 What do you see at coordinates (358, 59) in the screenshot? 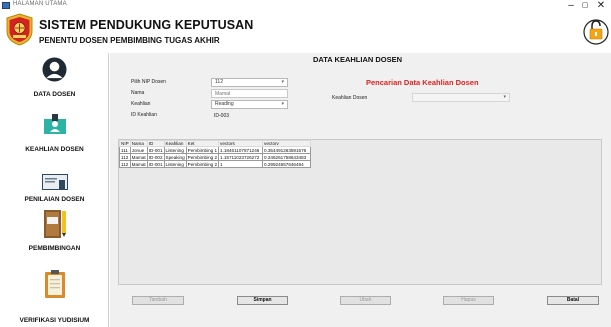
I see `form-title: DATA KEAHLIAN DOSEN` at bounding box center [358, 59].